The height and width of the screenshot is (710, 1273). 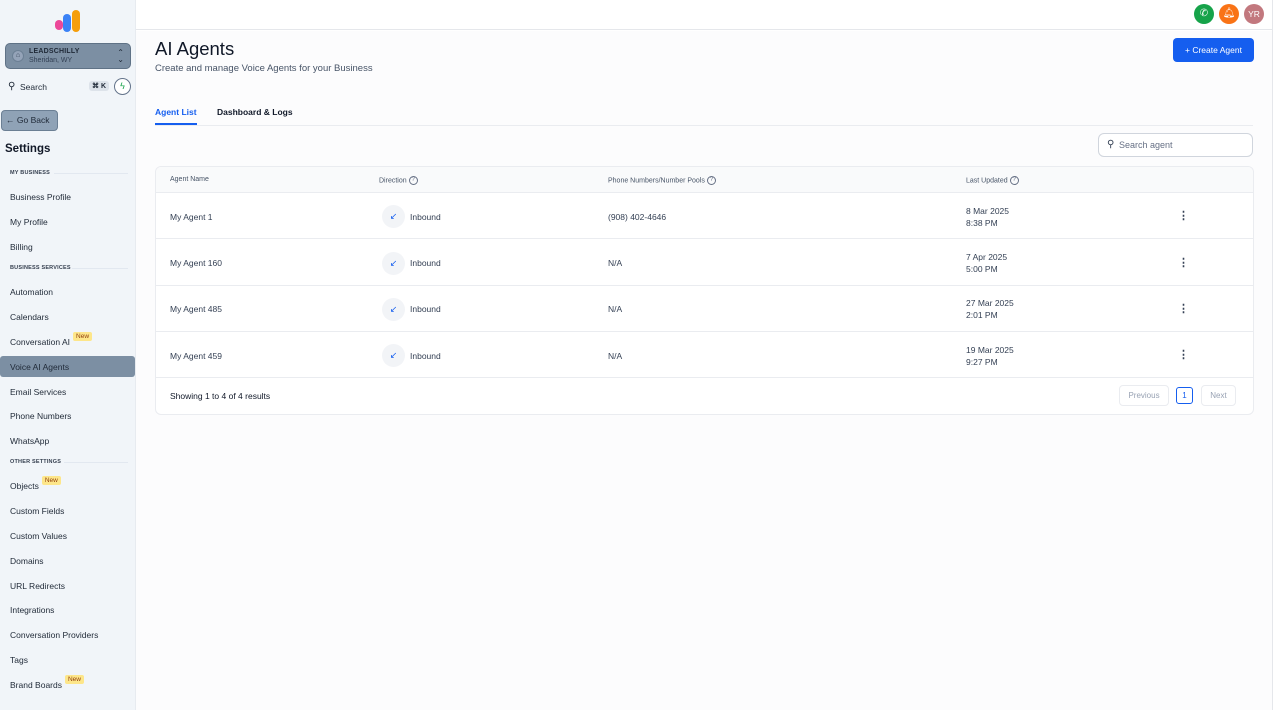 What do you see at coordinates (195, 48) in the screenshot?
I see `page-title: AI Agents` at bounding box center [195, 48].